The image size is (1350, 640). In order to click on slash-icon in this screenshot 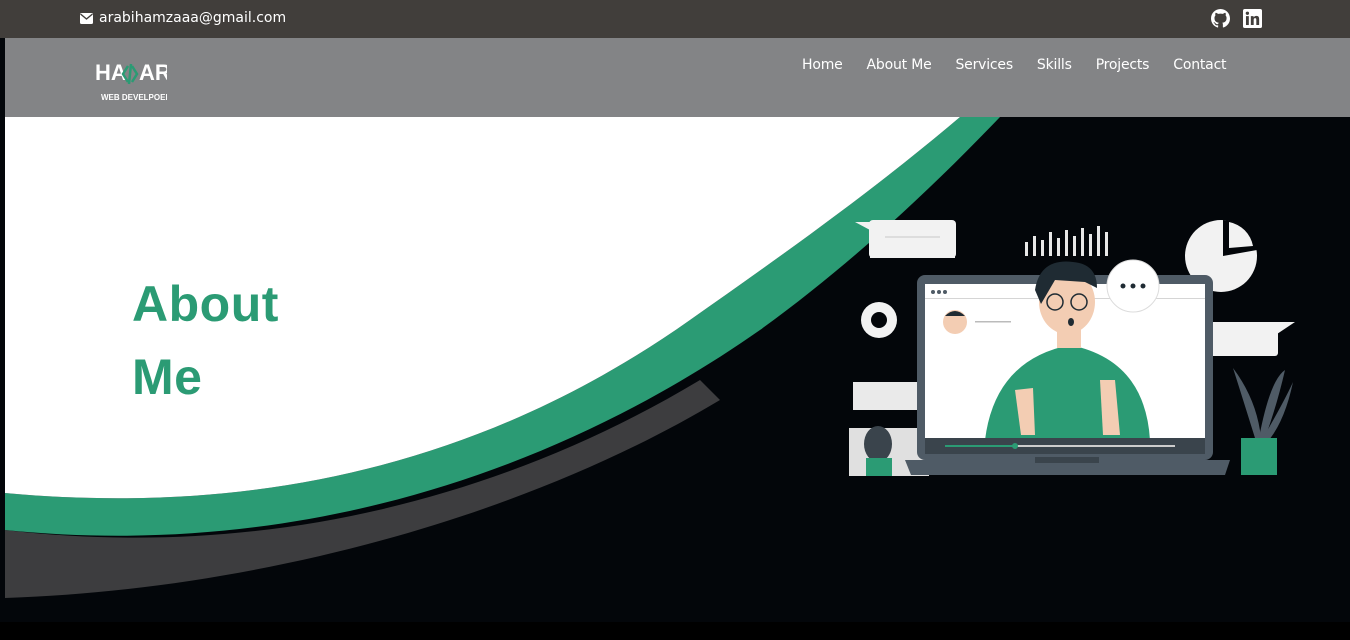, I will do `click(130, 74)`.